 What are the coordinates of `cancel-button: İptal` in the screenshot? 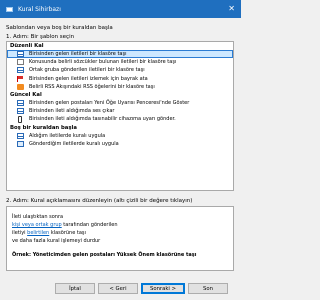 It's located at (75, 288).